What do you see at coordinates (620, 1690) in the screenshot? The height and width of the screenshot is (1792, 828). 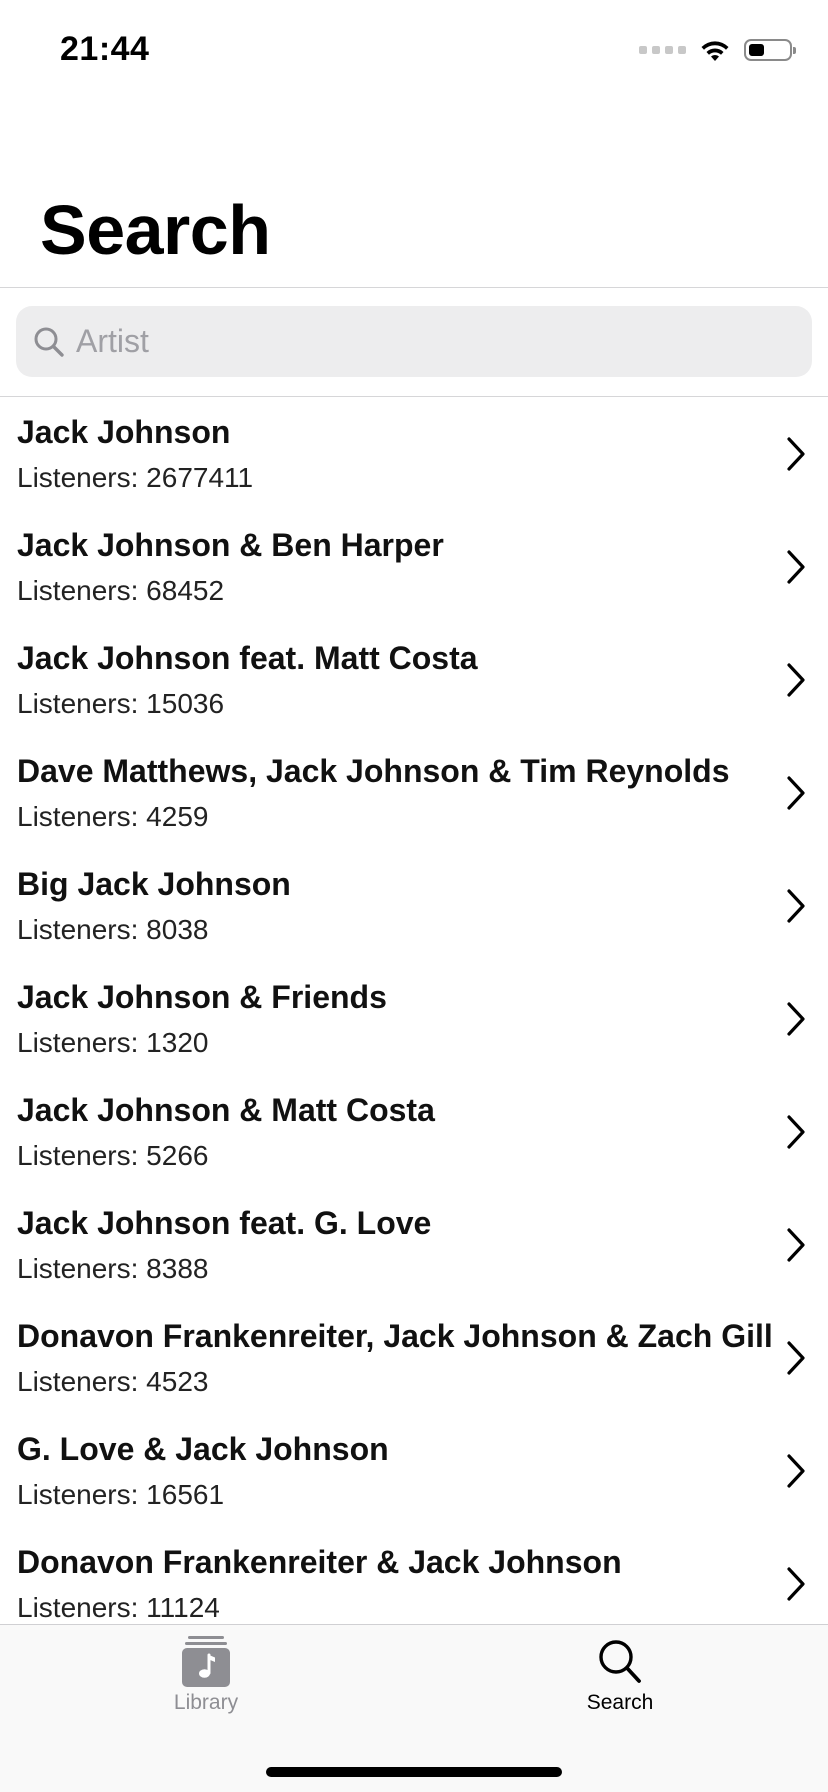 I see `tab-search: Search` at bounding box center [620, 1690].